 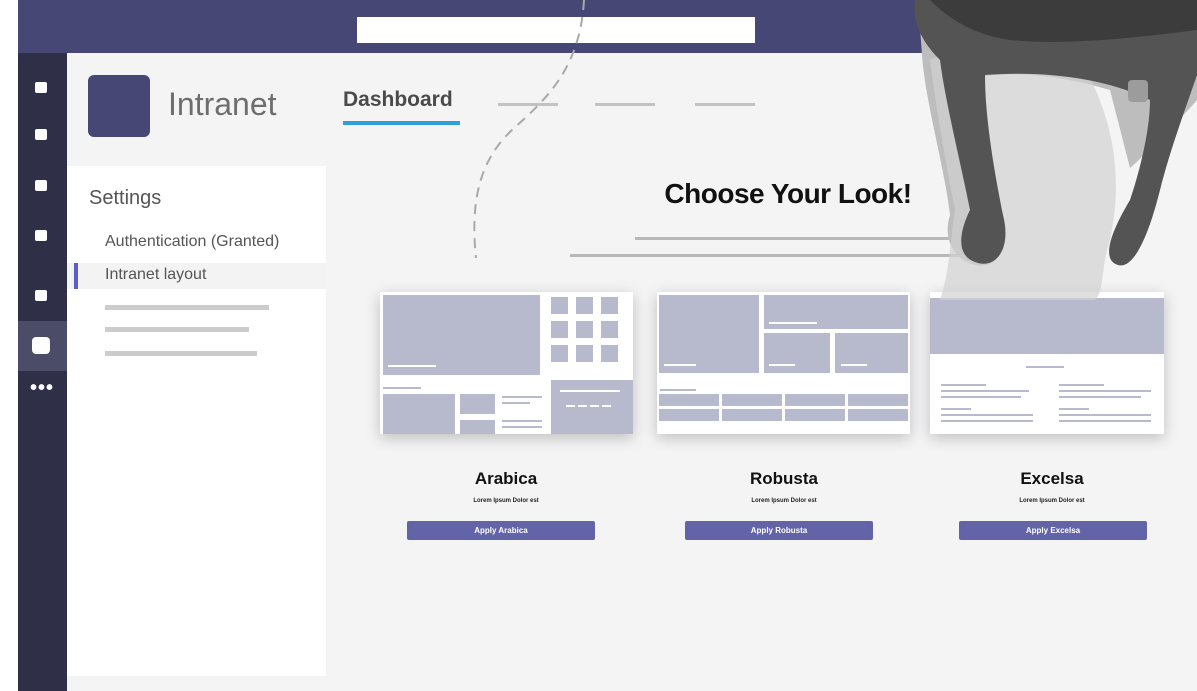 What do you see at coordinates (1055, 150) in the screenshot?
I see `person-illustration` at bounding box center [1055, 150].